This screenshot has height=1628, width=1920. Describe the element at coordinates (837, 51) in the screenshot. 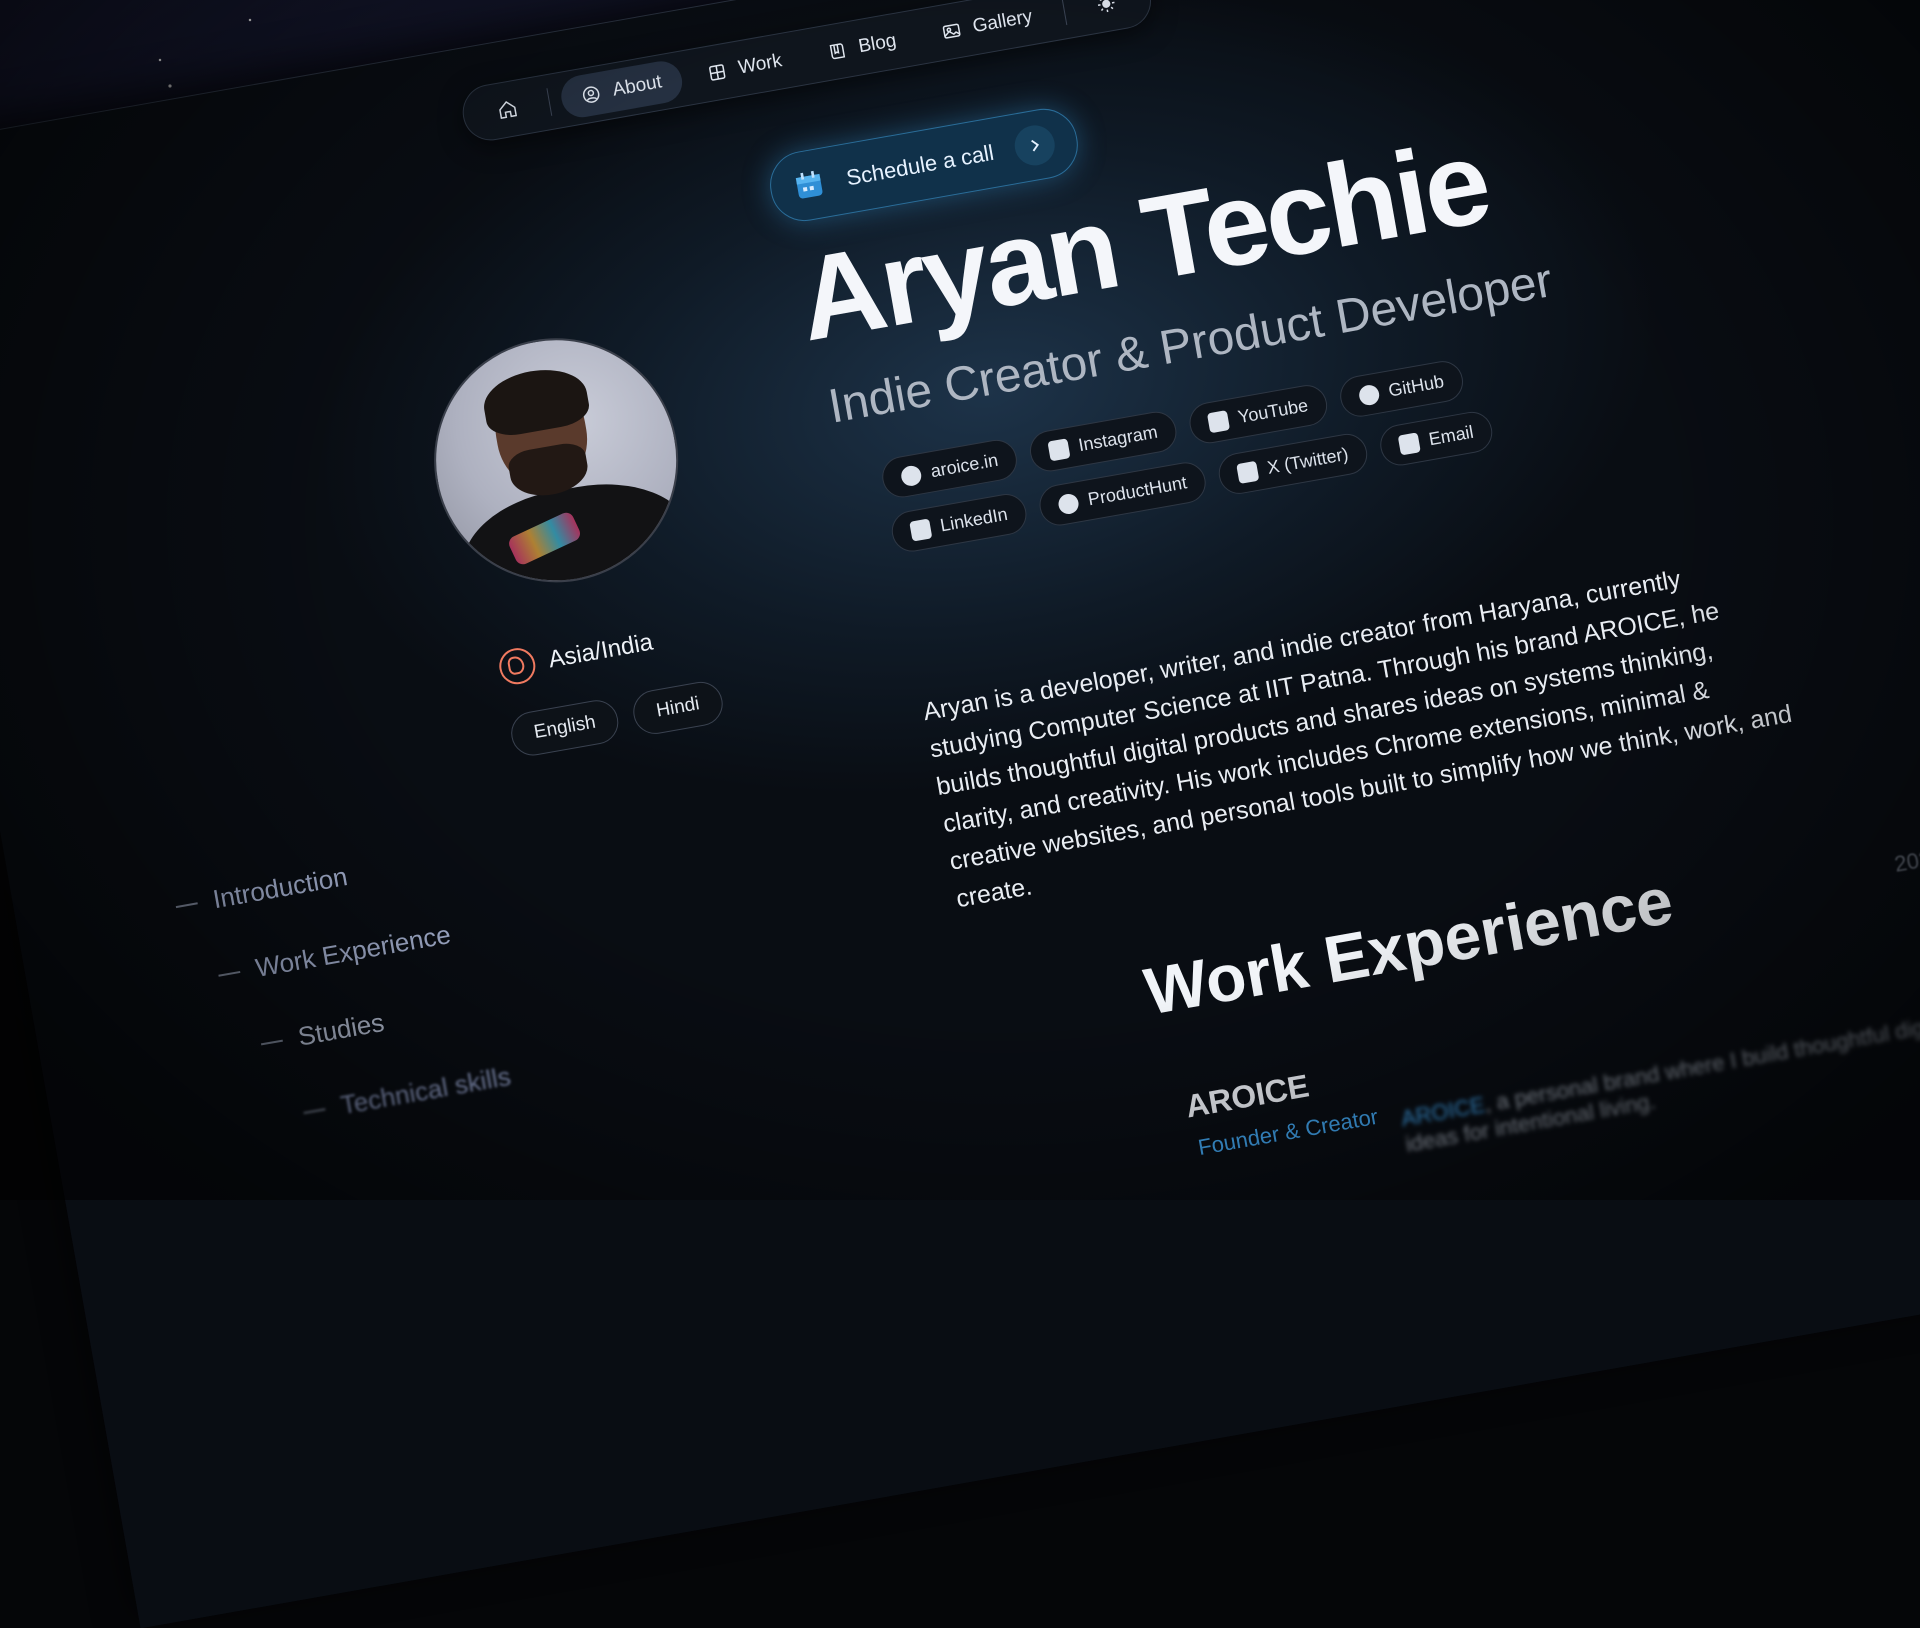

I see `book-icon` at that location.